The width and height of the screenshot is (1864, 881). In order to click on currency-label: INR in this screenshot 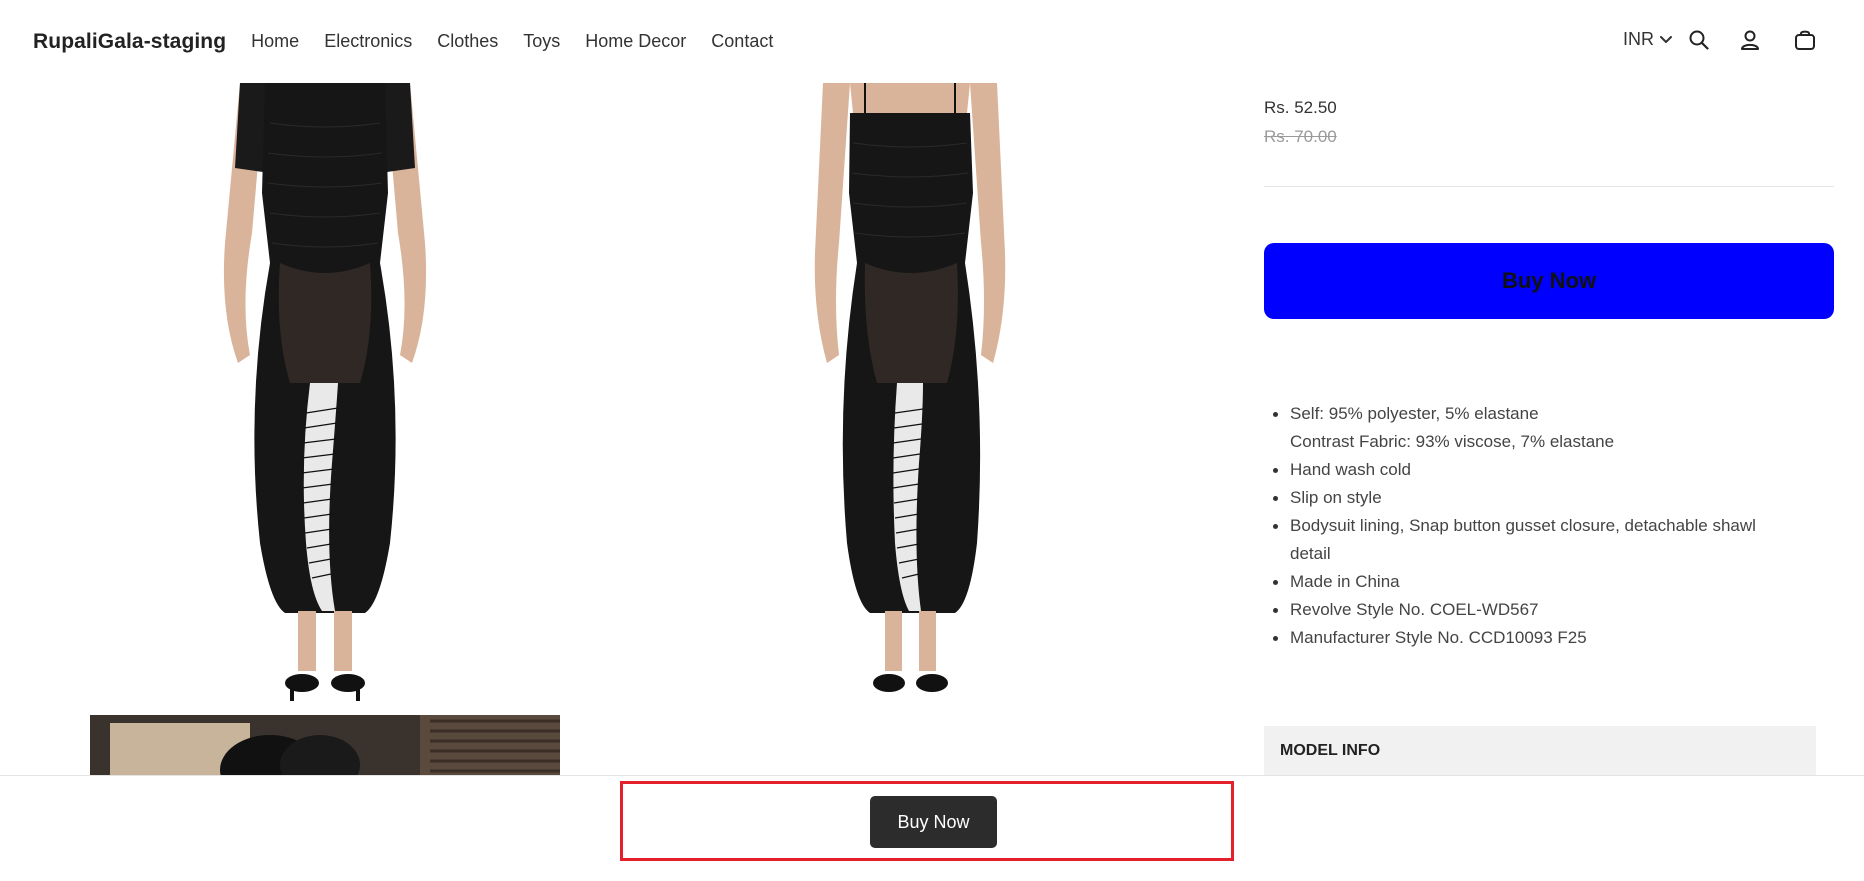, I will do `click(1638, 39)`.